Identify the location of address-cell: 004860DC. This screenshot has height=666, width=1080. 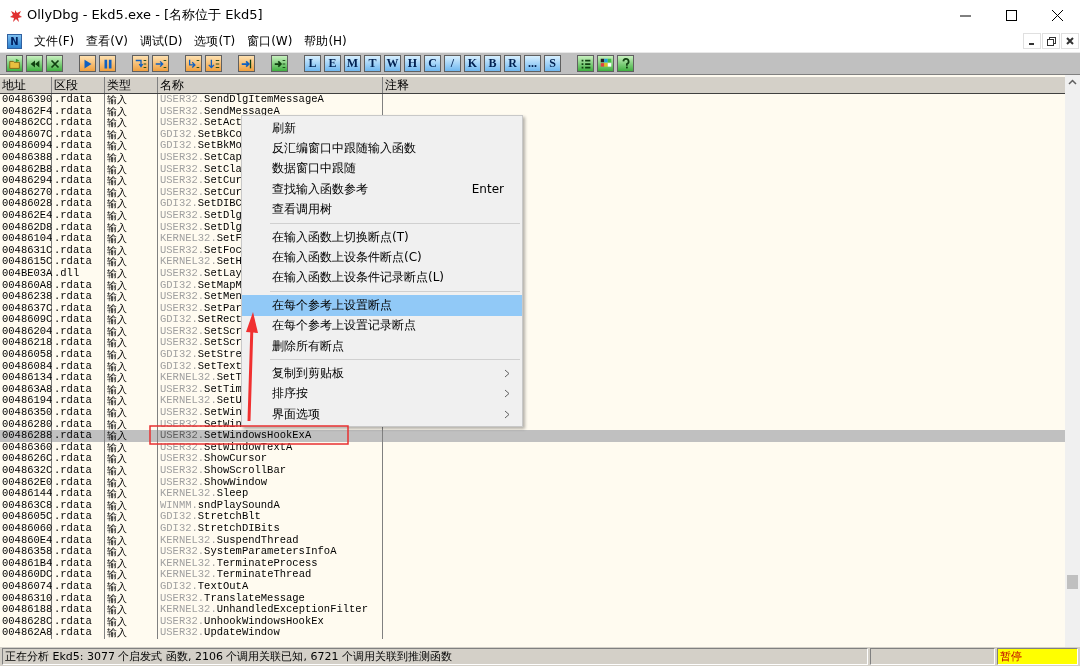
(26, 575).